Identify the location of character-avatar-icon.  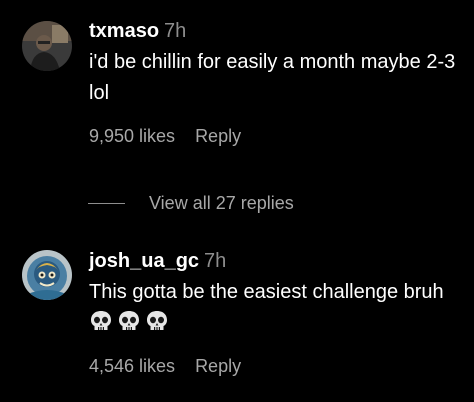
(47, 275).